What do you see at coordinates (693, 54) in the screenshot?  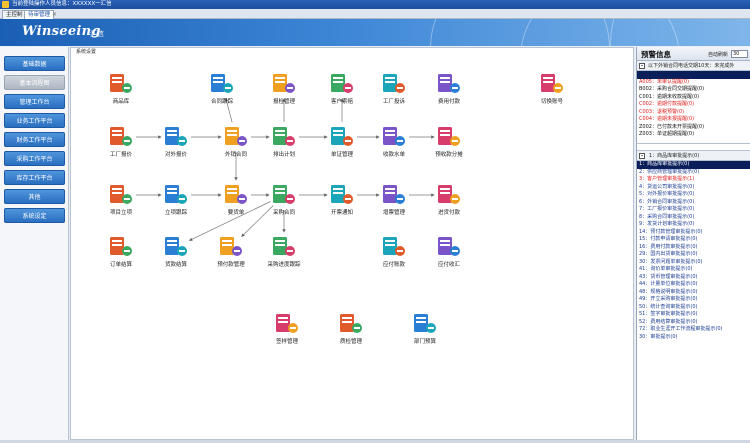 I see `alert-header: 预警信息 自动刷新 30` at bounding box center [693, 54].